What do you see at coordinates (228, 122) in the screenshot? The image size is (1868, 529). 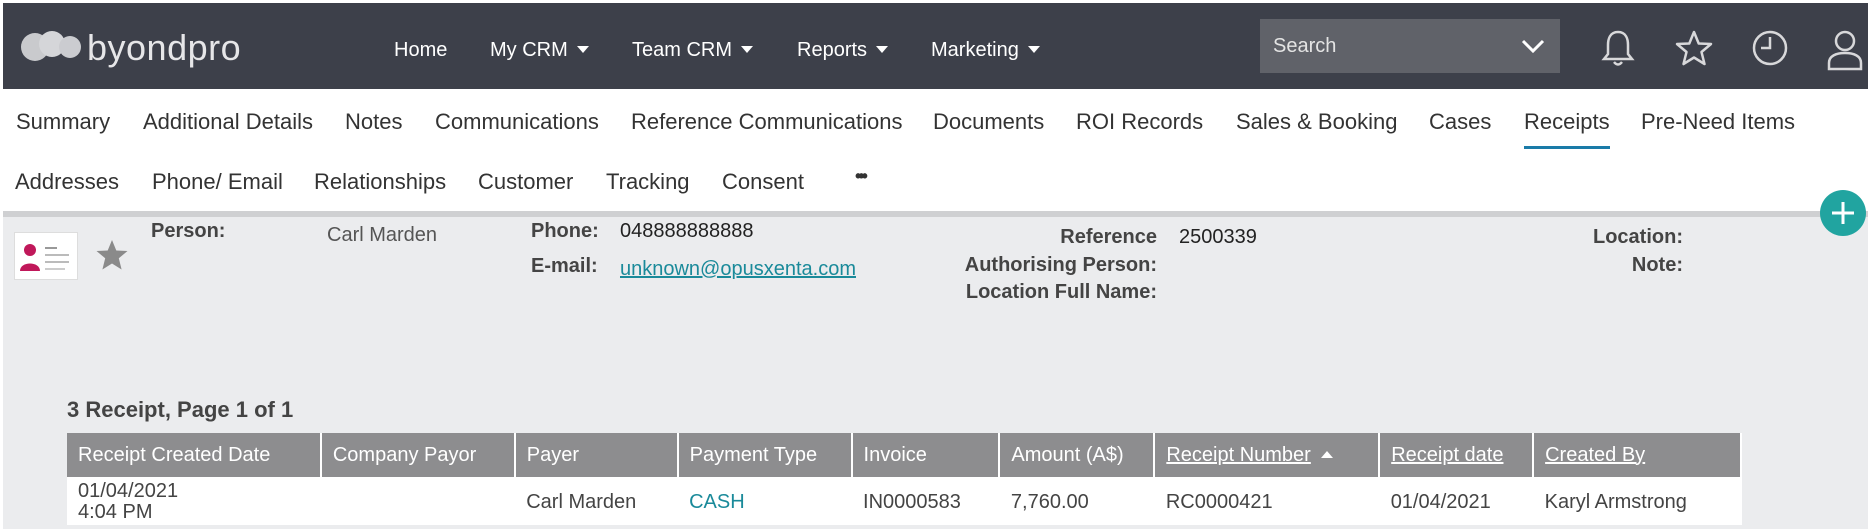 I see `tab-additional-details: Additional Details` at bounding box center [228, 122].